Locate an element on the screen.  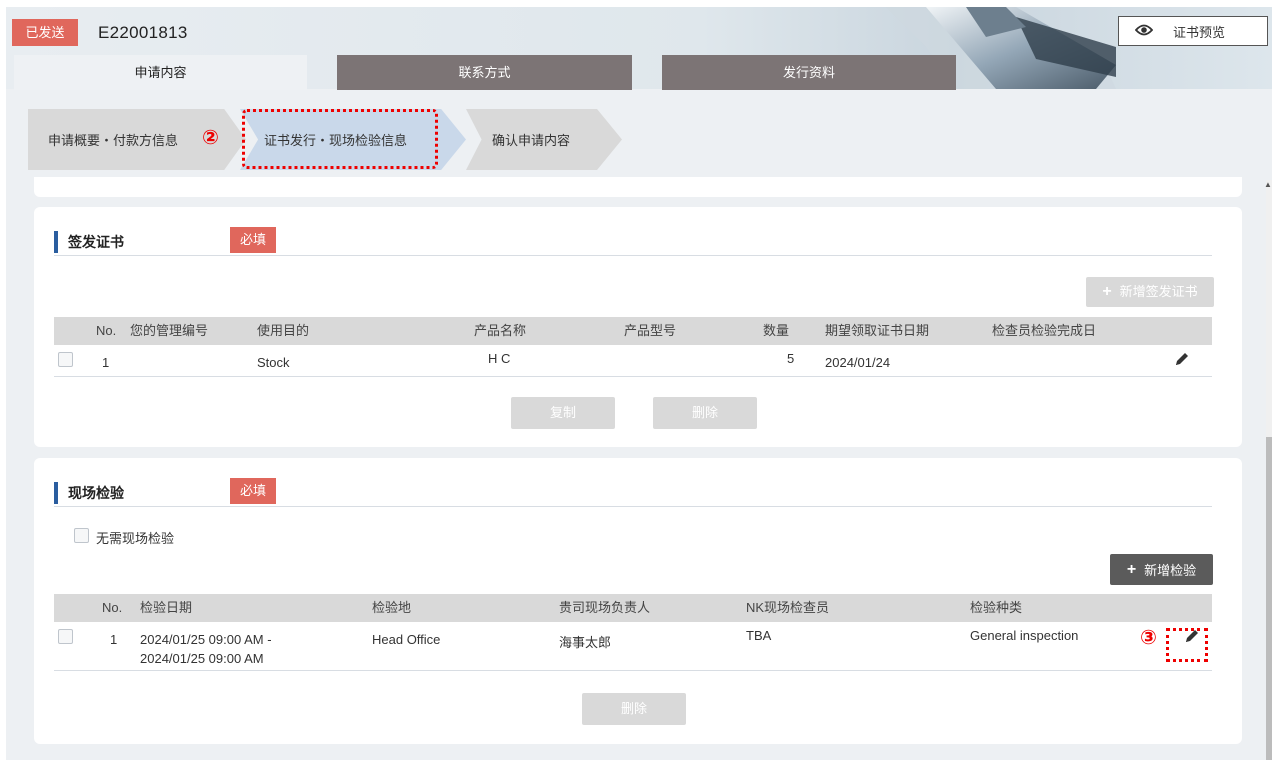
annotation-highlight-step2 is located at coordinates (340, 139).